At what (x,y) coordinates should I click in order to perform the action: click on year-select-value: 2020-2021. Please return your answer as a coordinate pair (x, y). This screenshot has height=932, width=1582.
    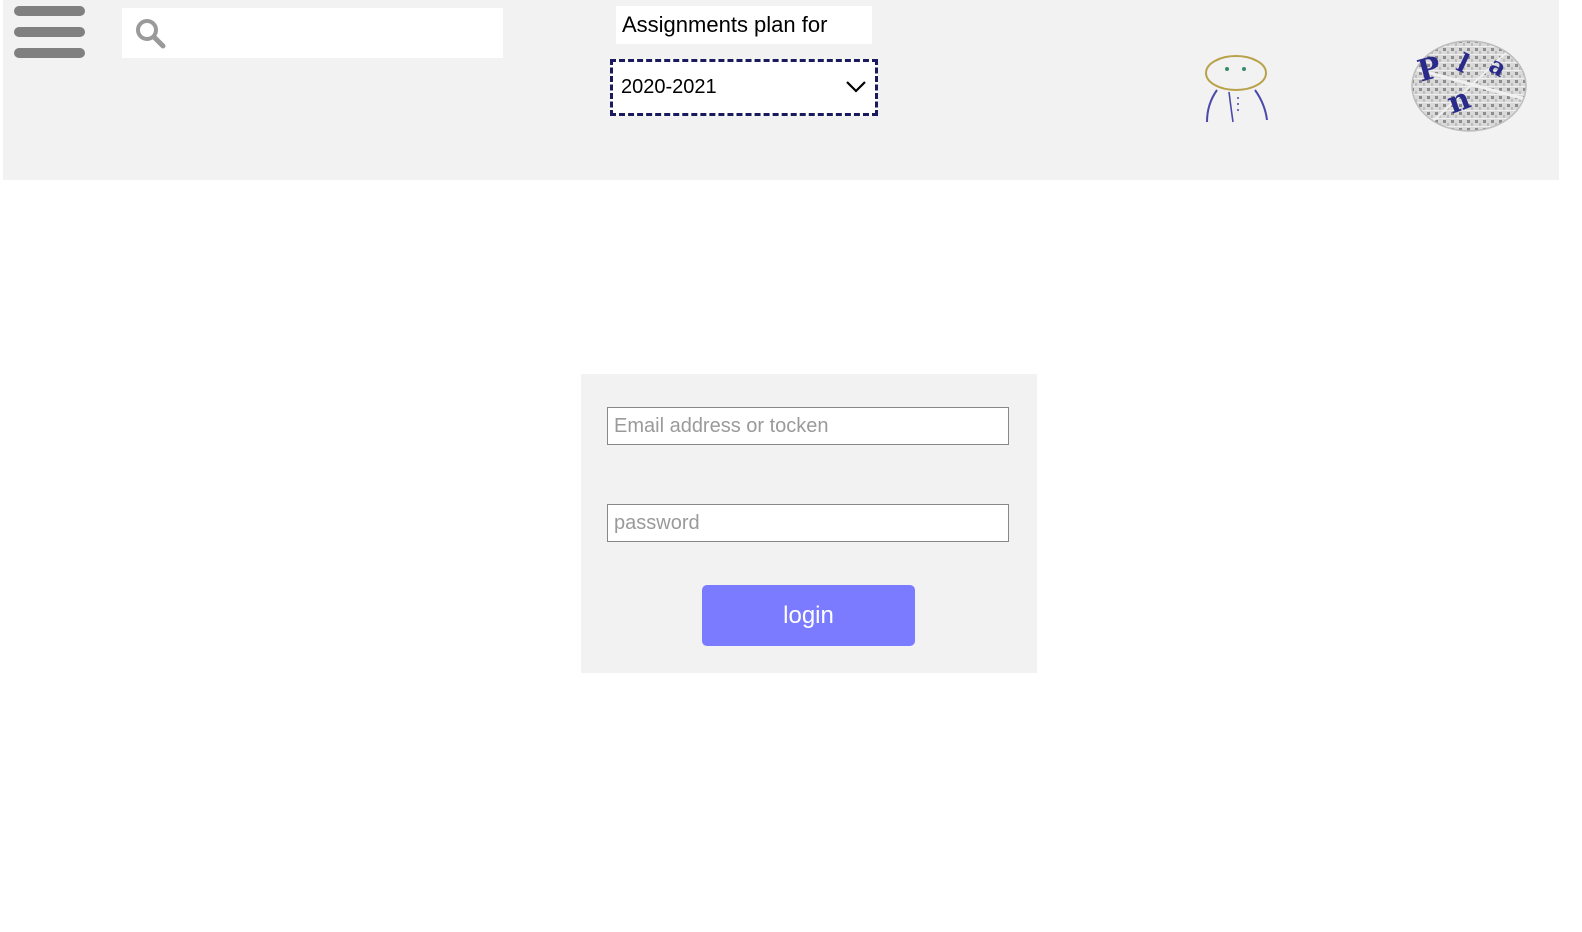
    Looking at the image, I should click on (669, 87).